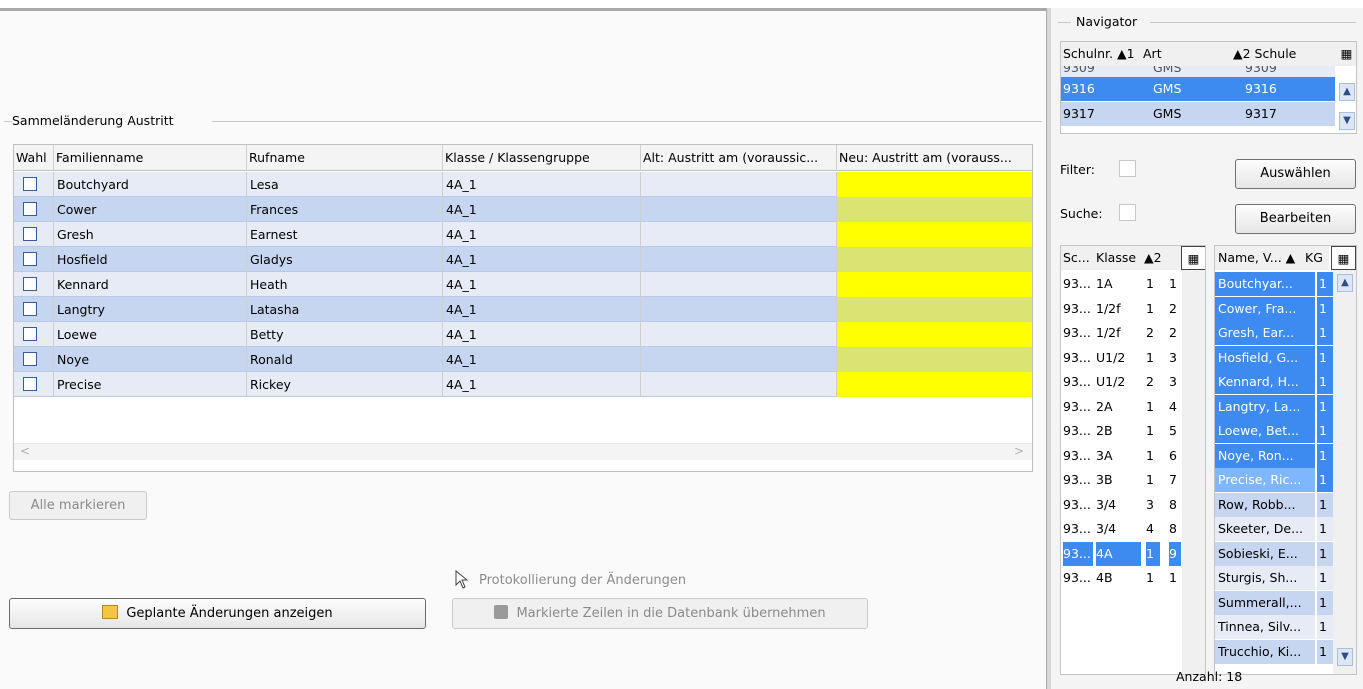 The height and width of the screenshot is (689, 1363). I want to click on student-row: Row, Robb... 1, so click(1274, 504).